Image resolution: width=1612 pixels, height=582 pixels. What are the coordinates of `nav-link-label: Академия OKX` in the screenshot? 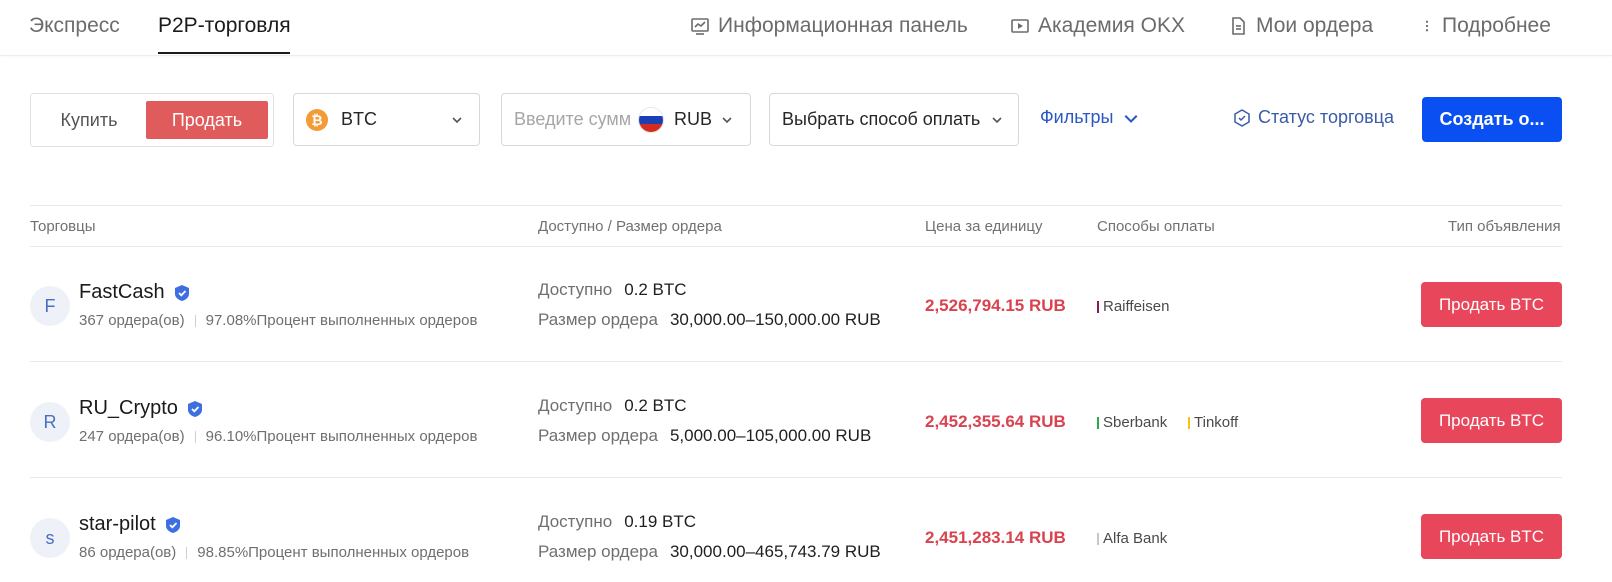 It's located at (1111, 25).